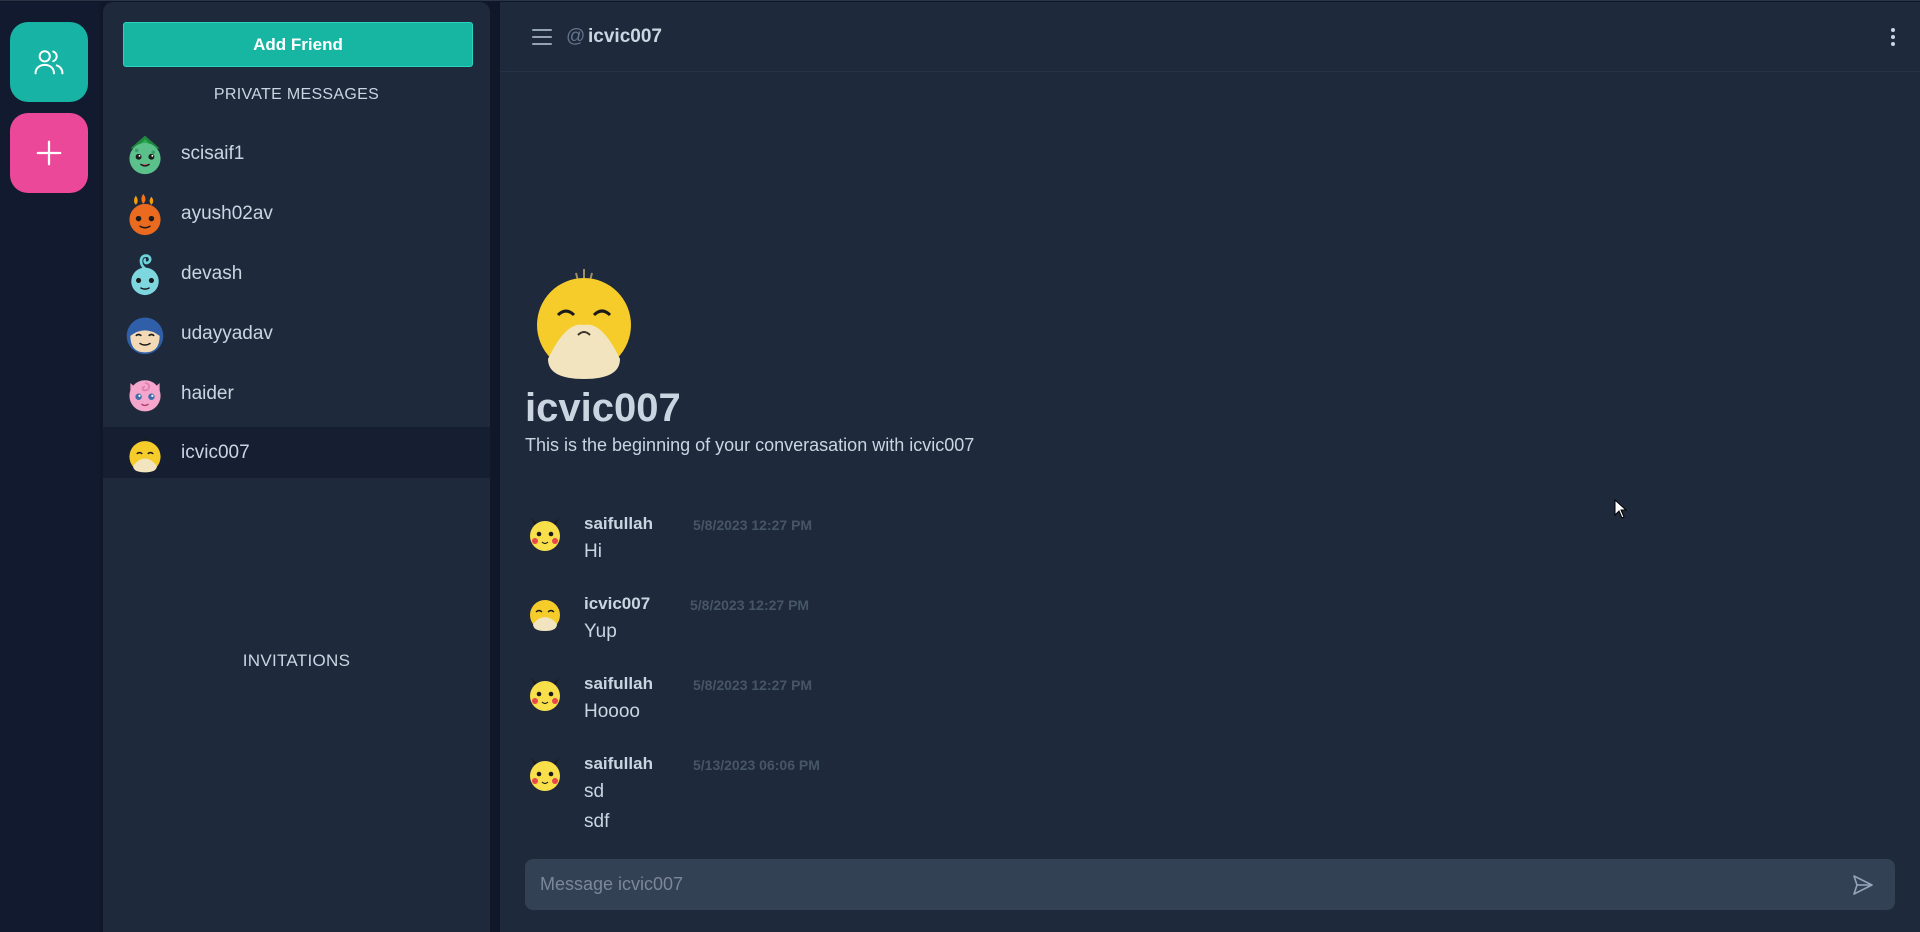 The height and width of the screenshot is (932, 1920). I want to click on jigglypuff-avatar, so click(145, 394).